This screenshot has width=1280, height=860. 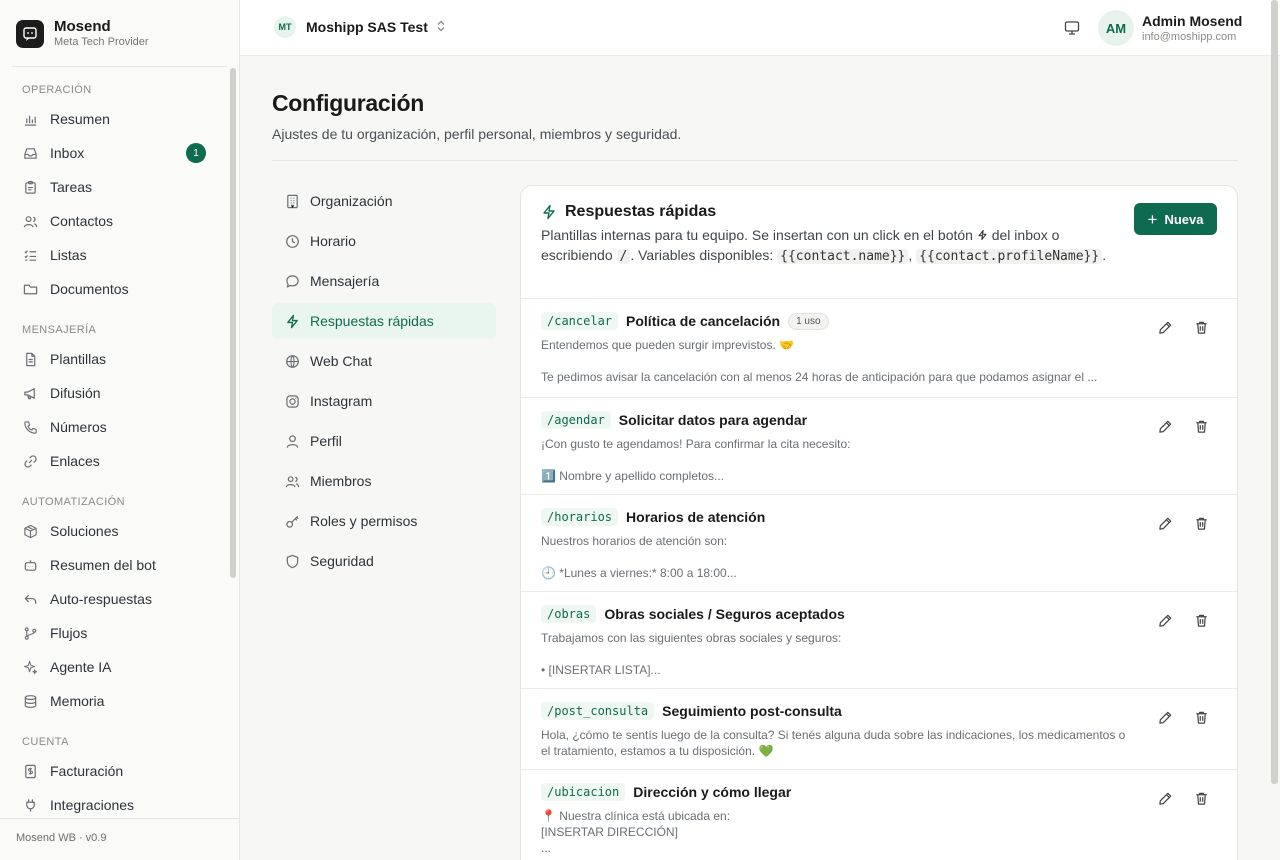 What do you see at coordinates (89, 289) in the screenshot?
I see `sidebar-item-label: Documentos` at bounding box center [89, 289].